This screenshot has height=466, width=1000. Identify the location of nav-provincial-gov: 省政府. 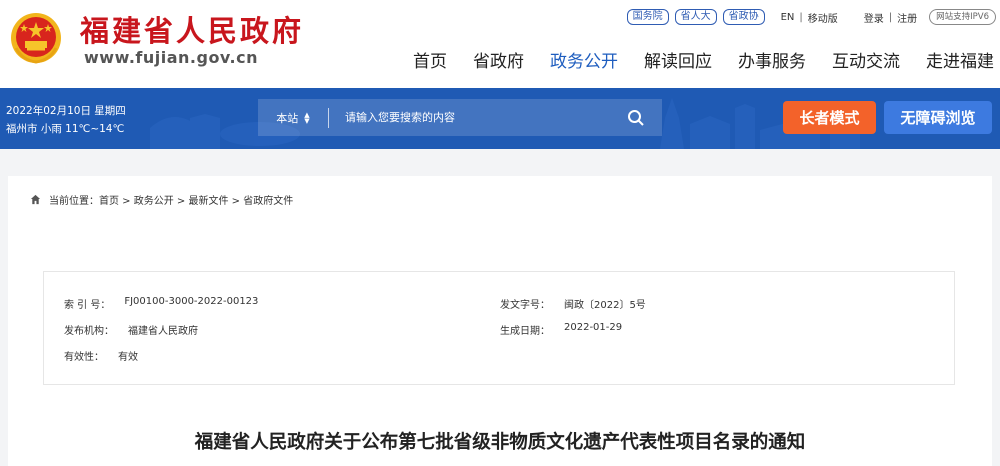
(498, 59).